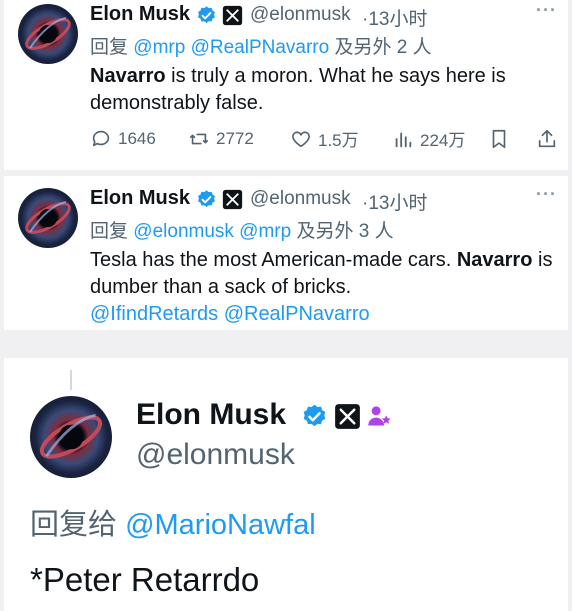  I want to click on reply-prefix: 回复给, so click(74, 525).